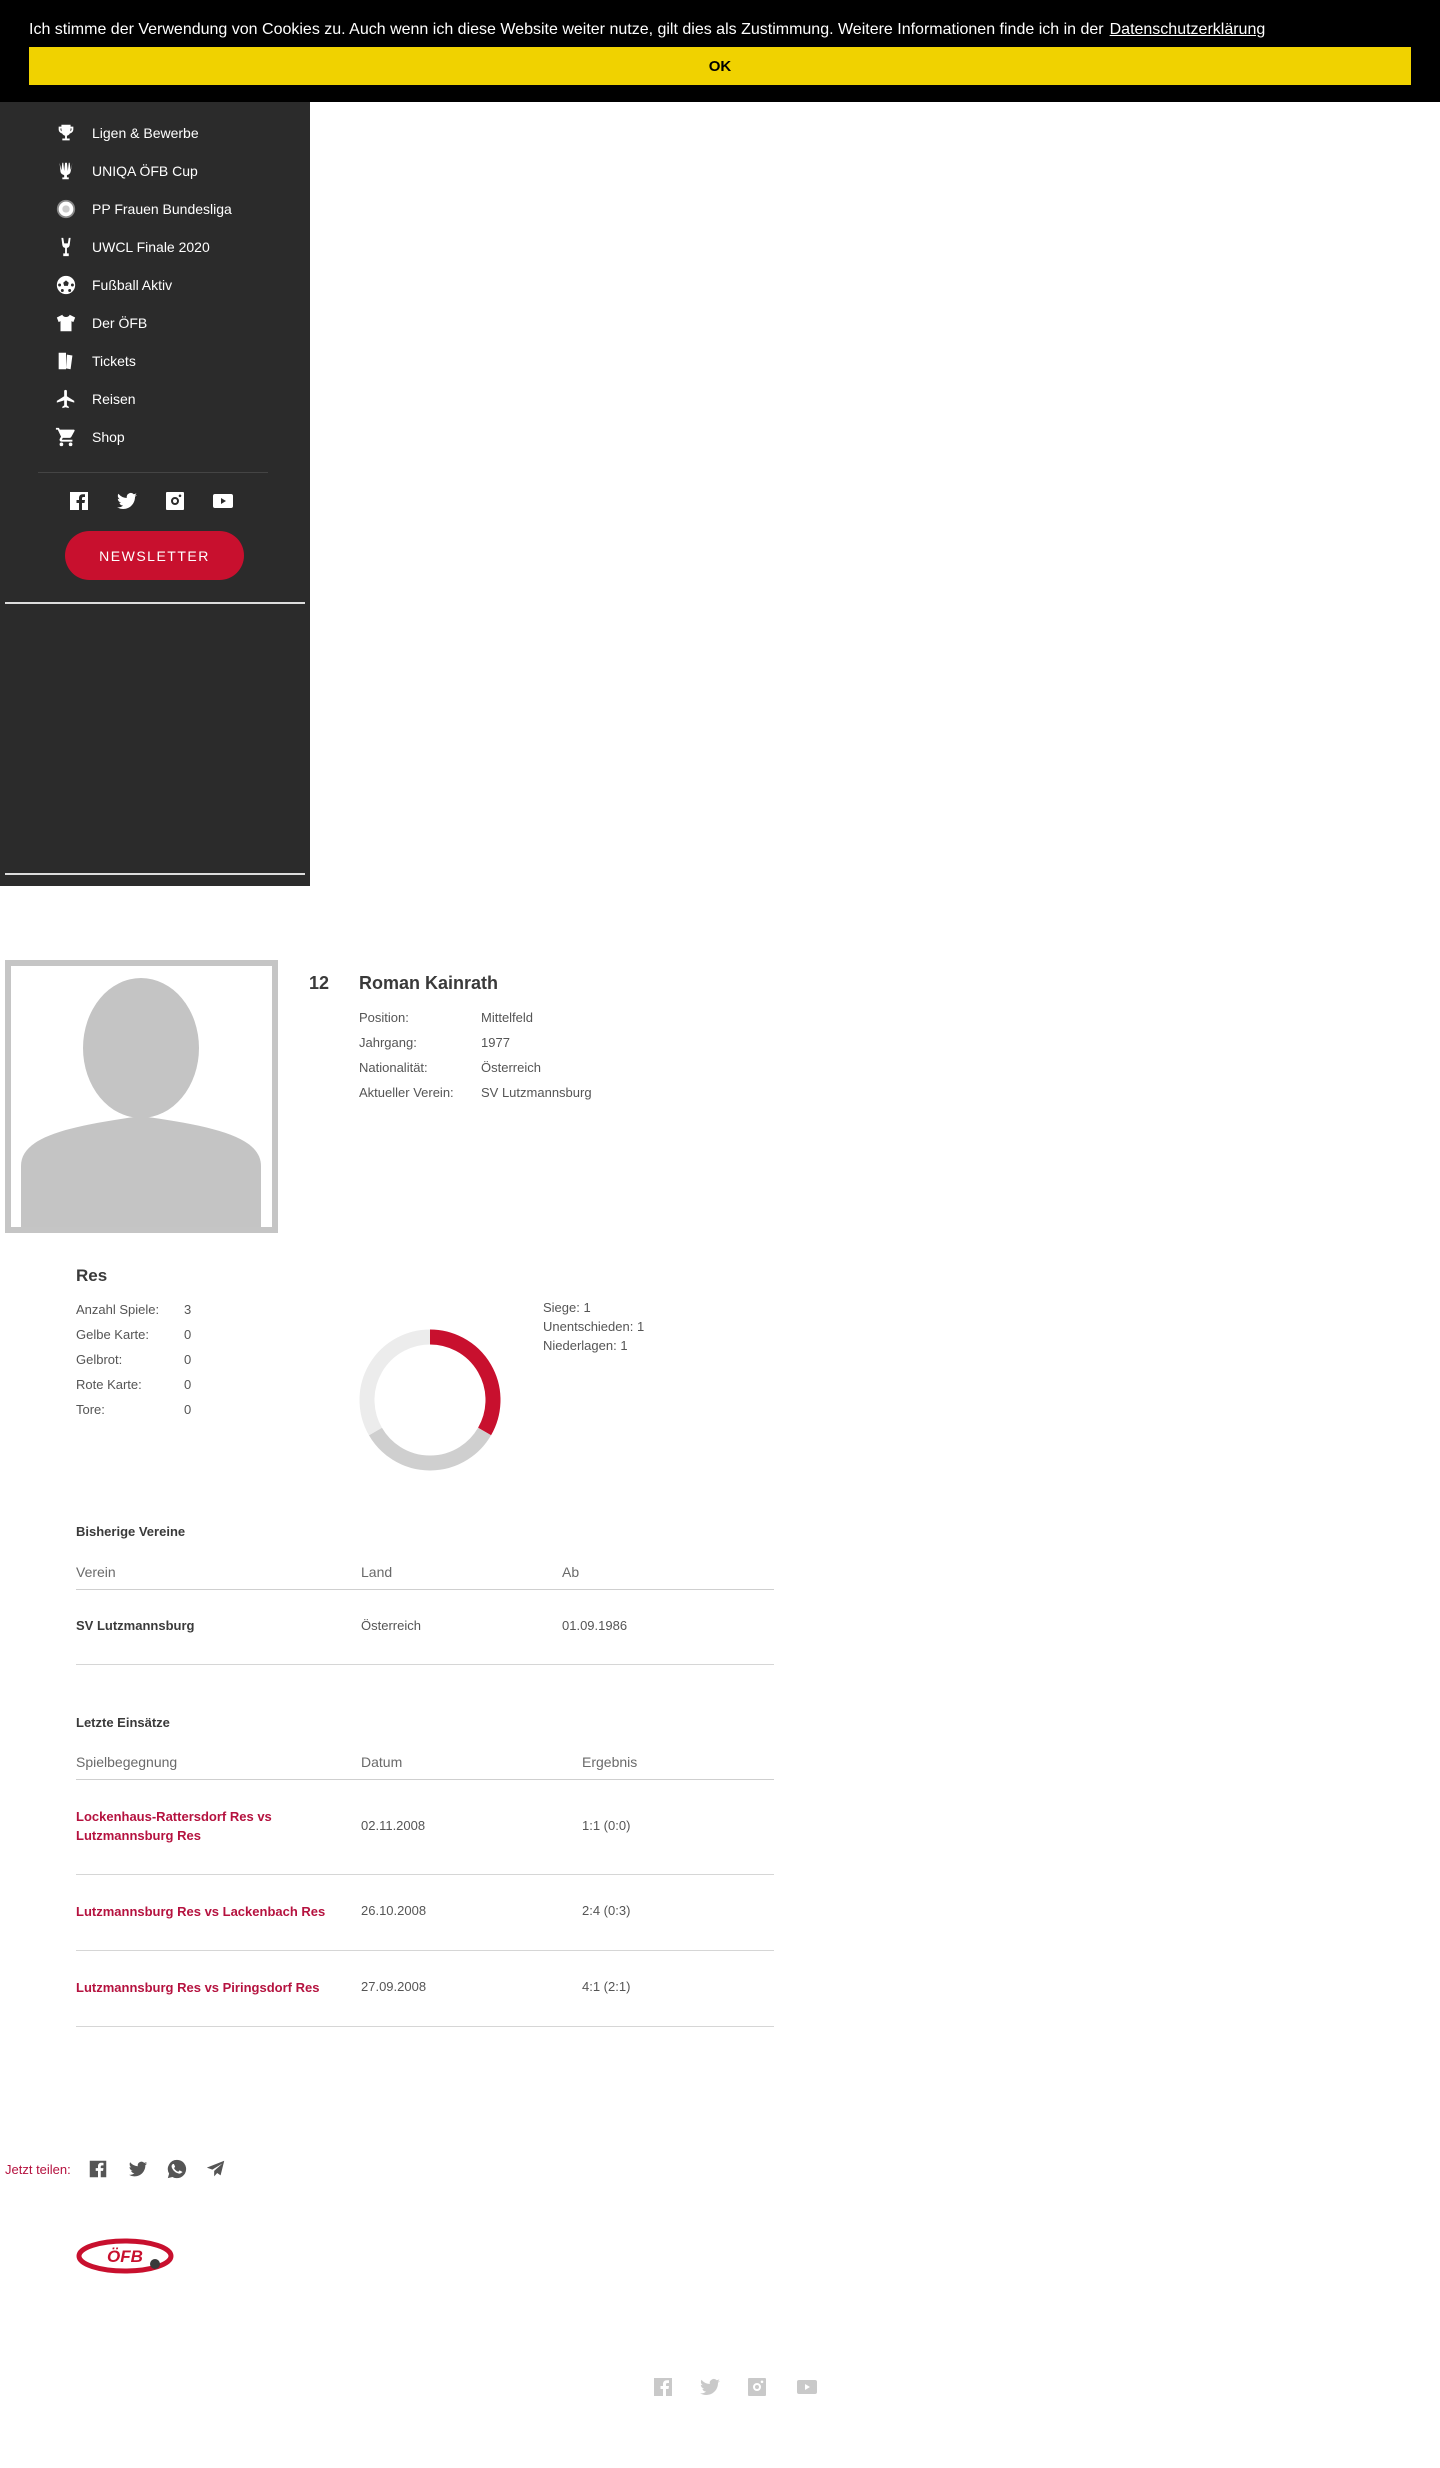 Image resolution: width=1440 pixels, height=2468 pixels. I want to click on footer-instagram-icon, so click(757, 2387).